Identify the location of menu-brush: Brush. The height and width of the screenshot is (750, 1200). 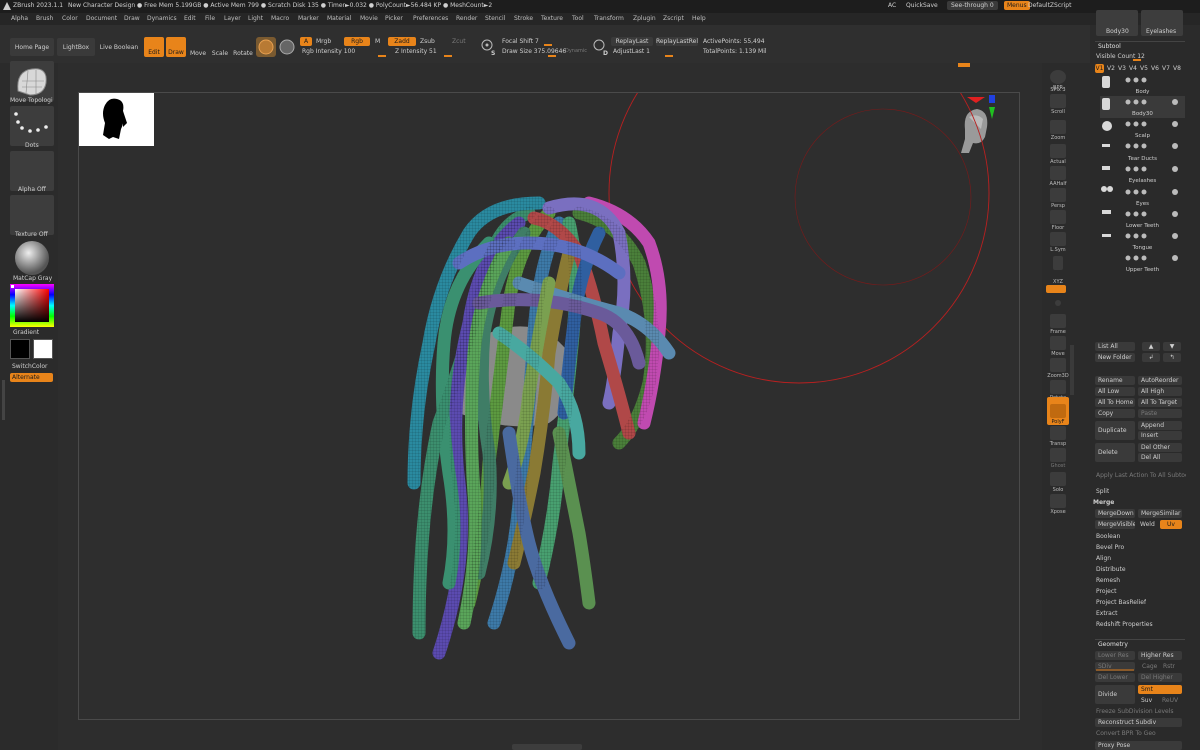
(44, 18).